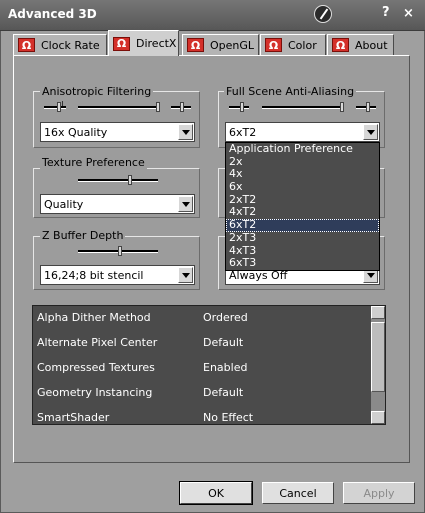 The height and width of the screenshot is (513, 425). I want to click on property-name: Geometry Instancing, so click(95, 392).